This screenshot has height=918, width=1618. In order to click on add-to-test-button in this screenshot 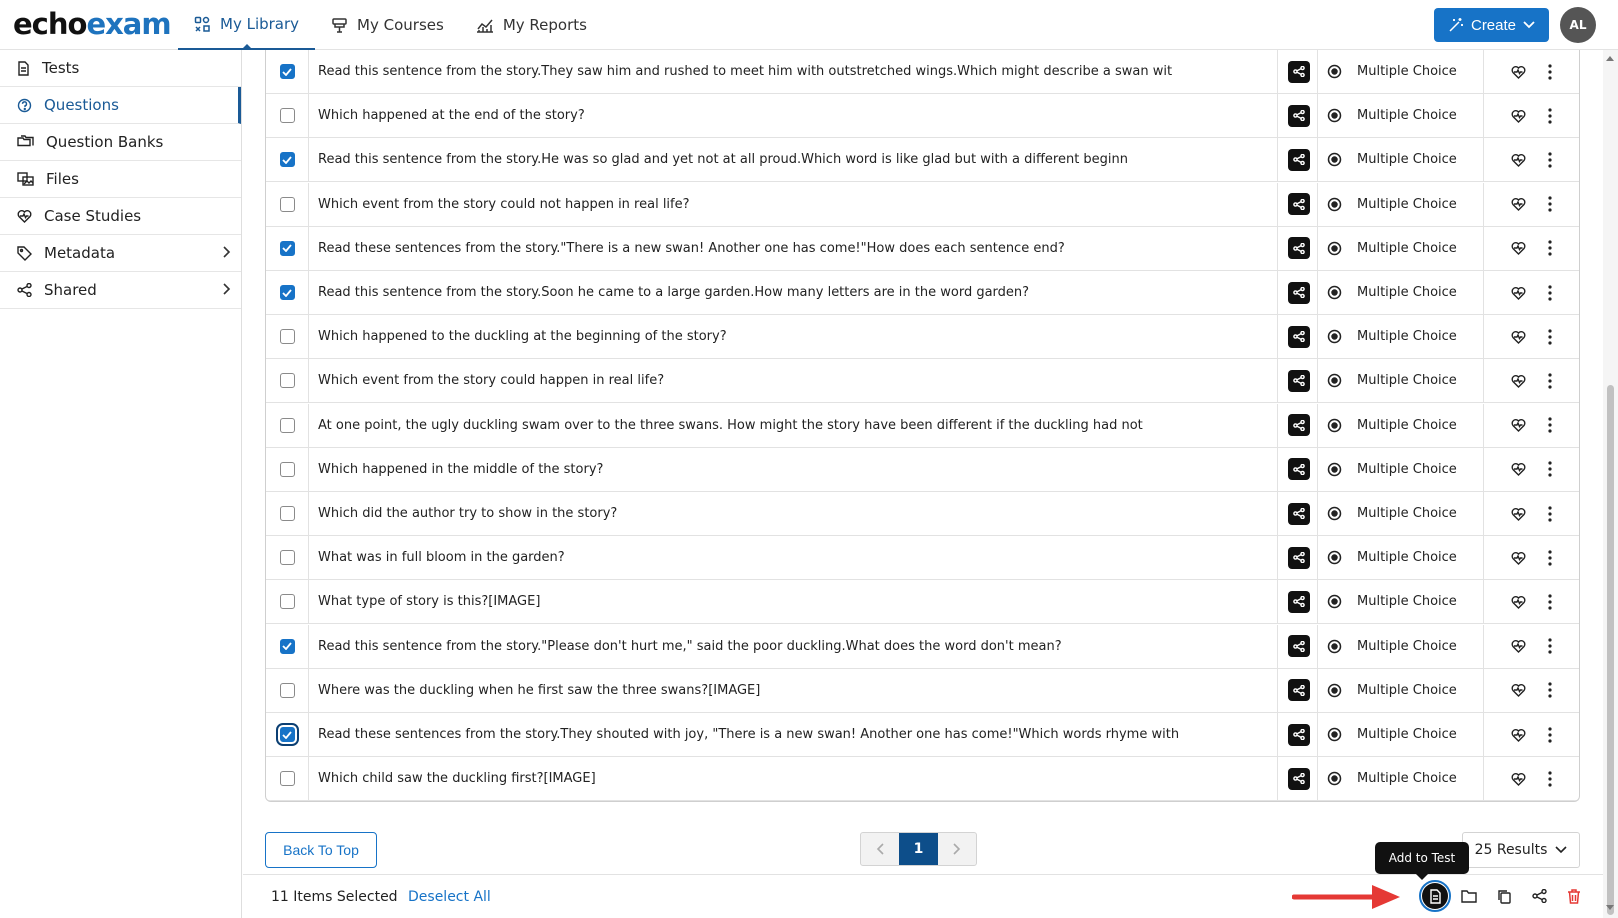, I will do `click(1435, 896)`.